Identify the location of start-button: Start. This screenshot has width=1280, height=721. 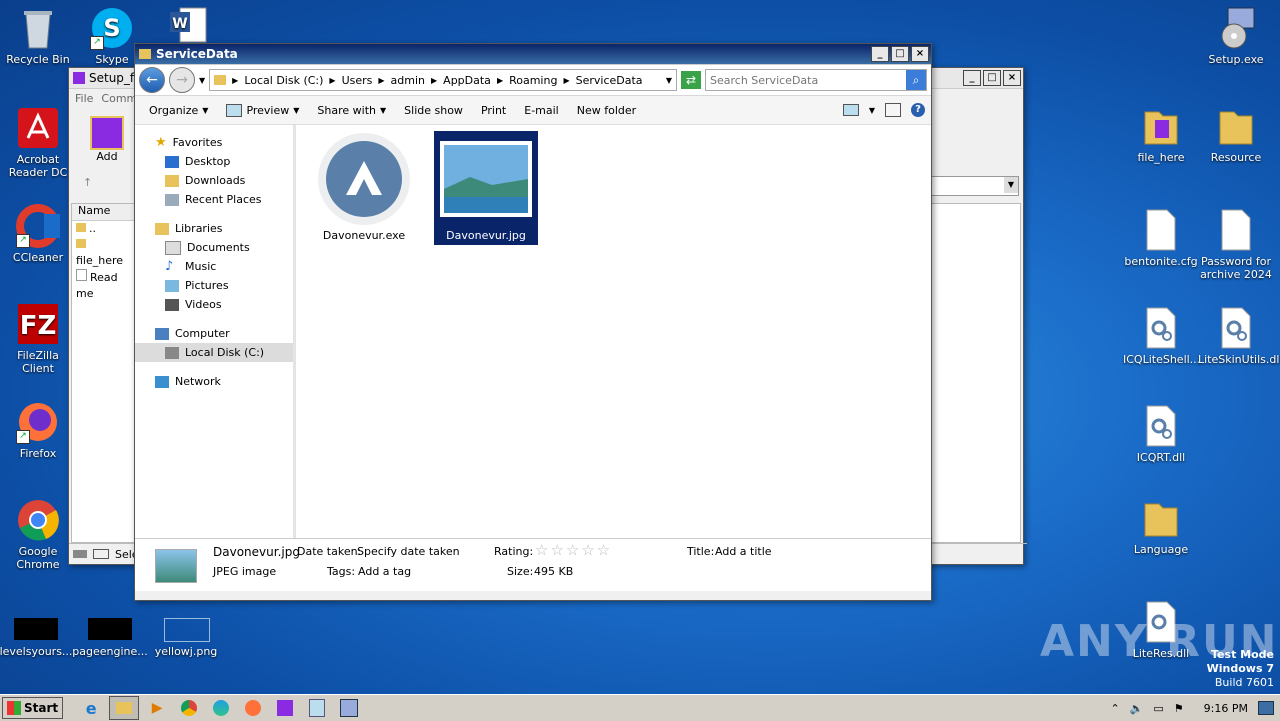
(33, 708).